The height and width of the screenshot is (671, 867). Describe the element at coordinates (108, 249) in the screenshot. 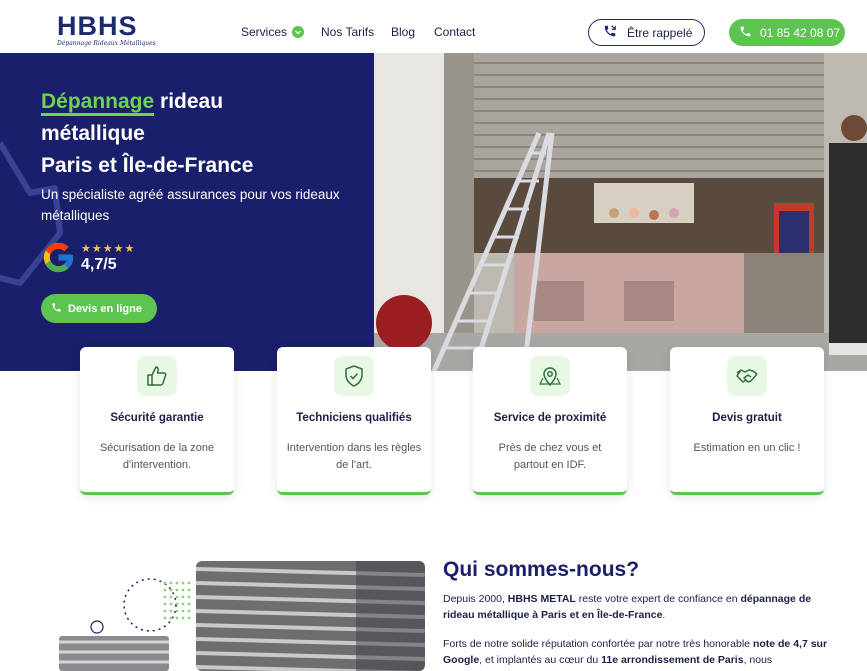

I see `rating-stars: ★★★★★` at that location.